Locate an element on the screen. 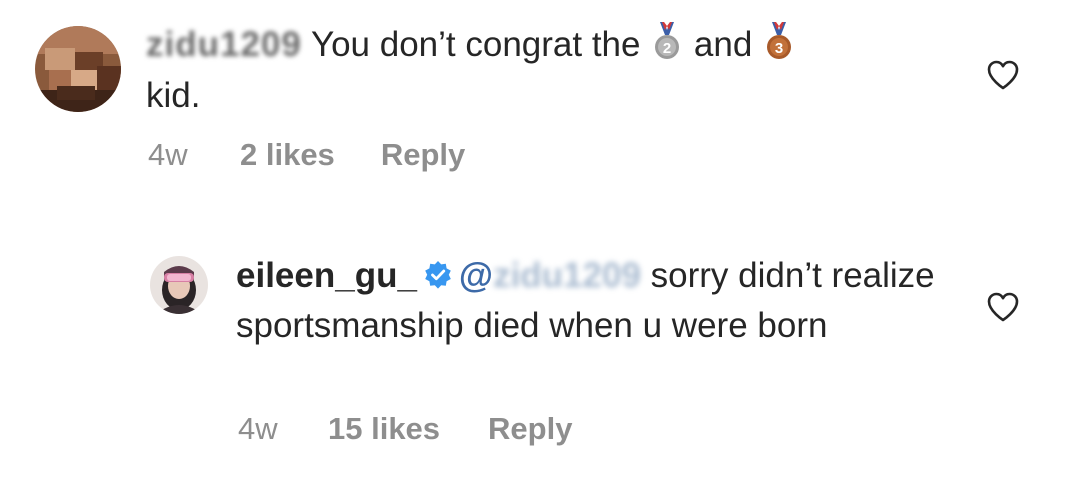  comment-meta: 4w 15 likes Reply is located at coordinates (405, 429).